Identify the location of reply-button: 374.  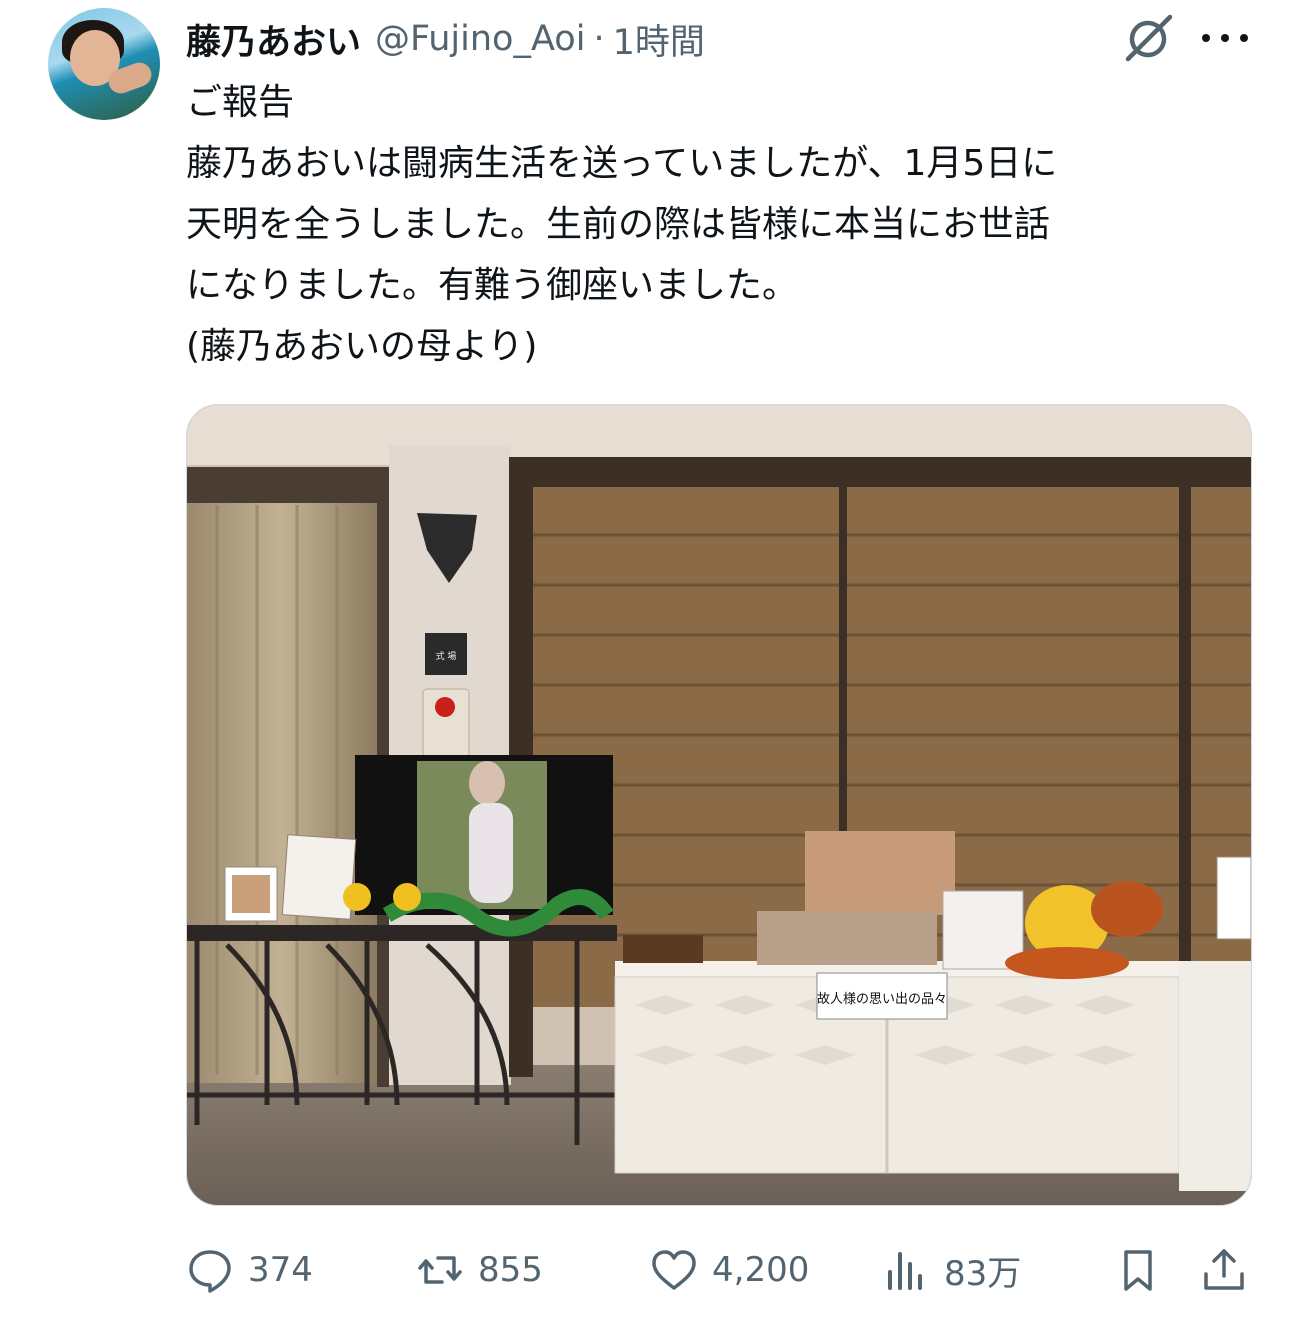
(249, 1270).